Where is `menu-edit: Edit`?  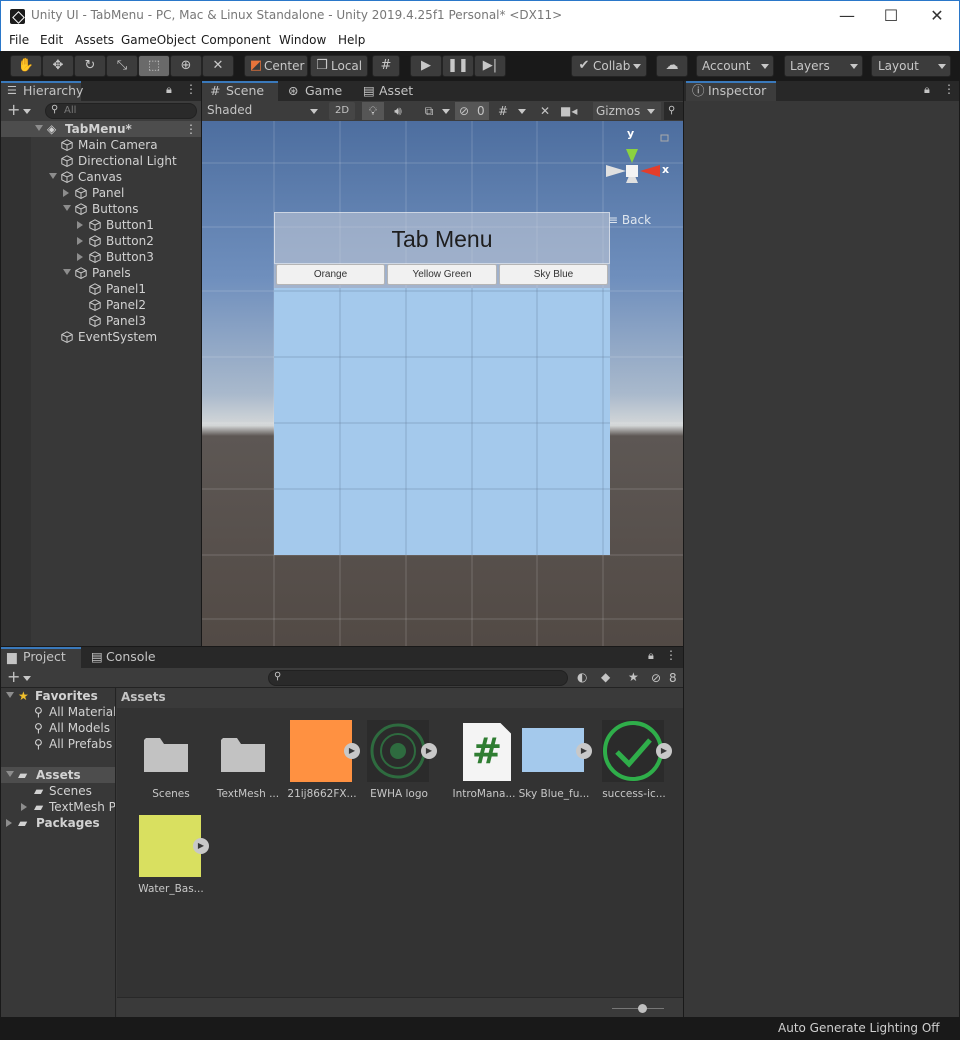
menu-edit: Edit is located at coordinates (51, 40).